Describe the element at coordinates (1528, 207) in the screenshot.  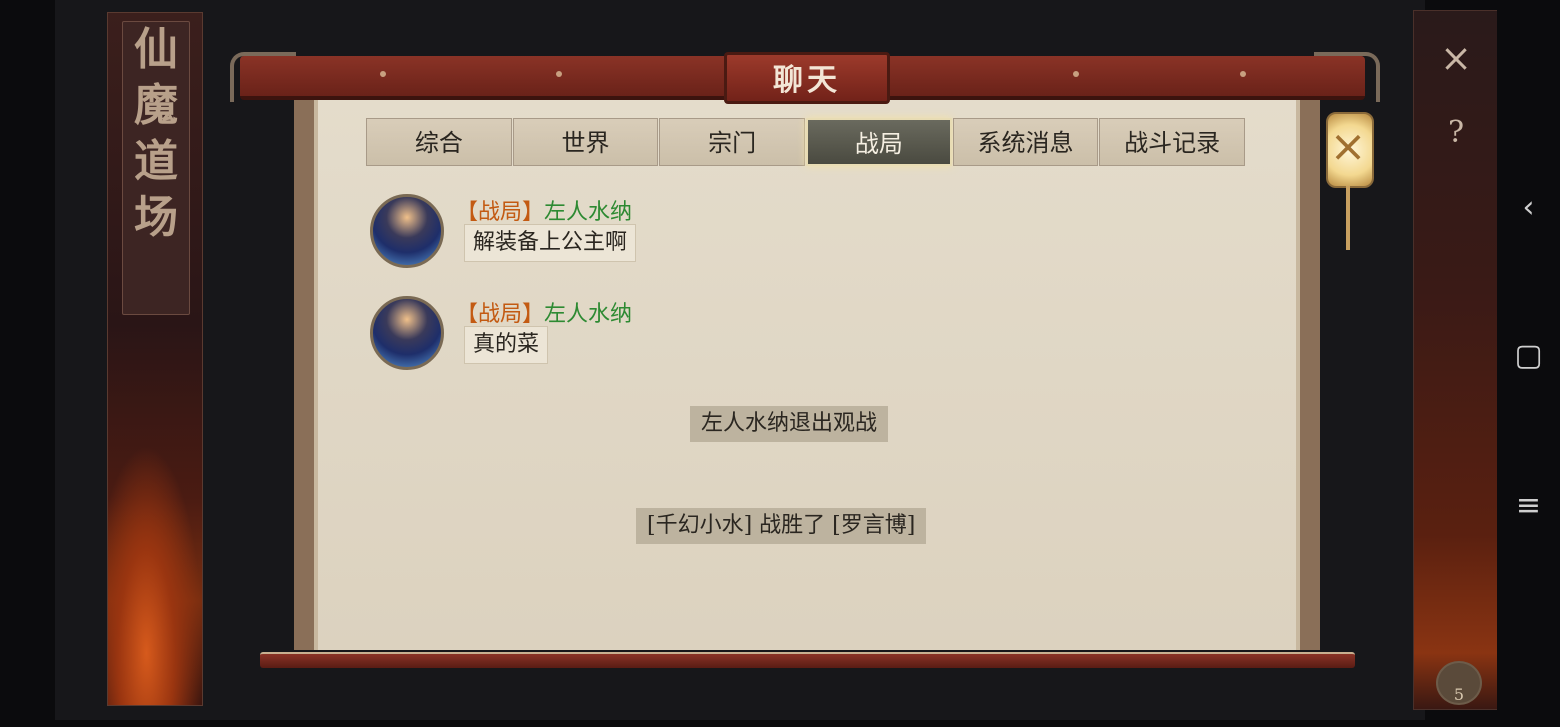
I see `back-icon: ‹` at that location.